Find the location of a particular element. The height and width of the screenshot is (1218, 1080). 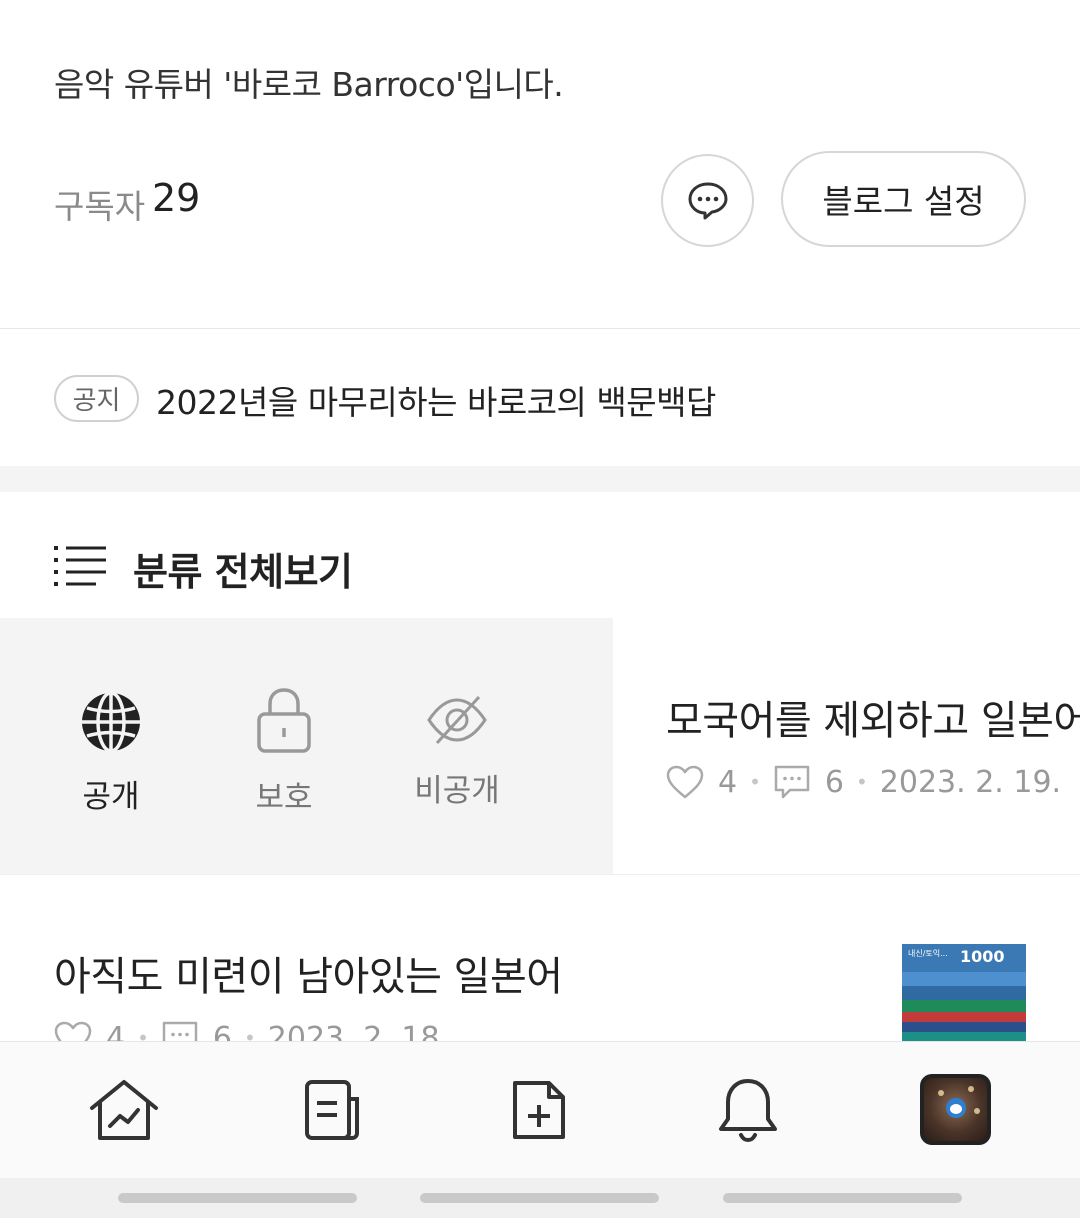

section-separator is located at coordinates (540, 479).